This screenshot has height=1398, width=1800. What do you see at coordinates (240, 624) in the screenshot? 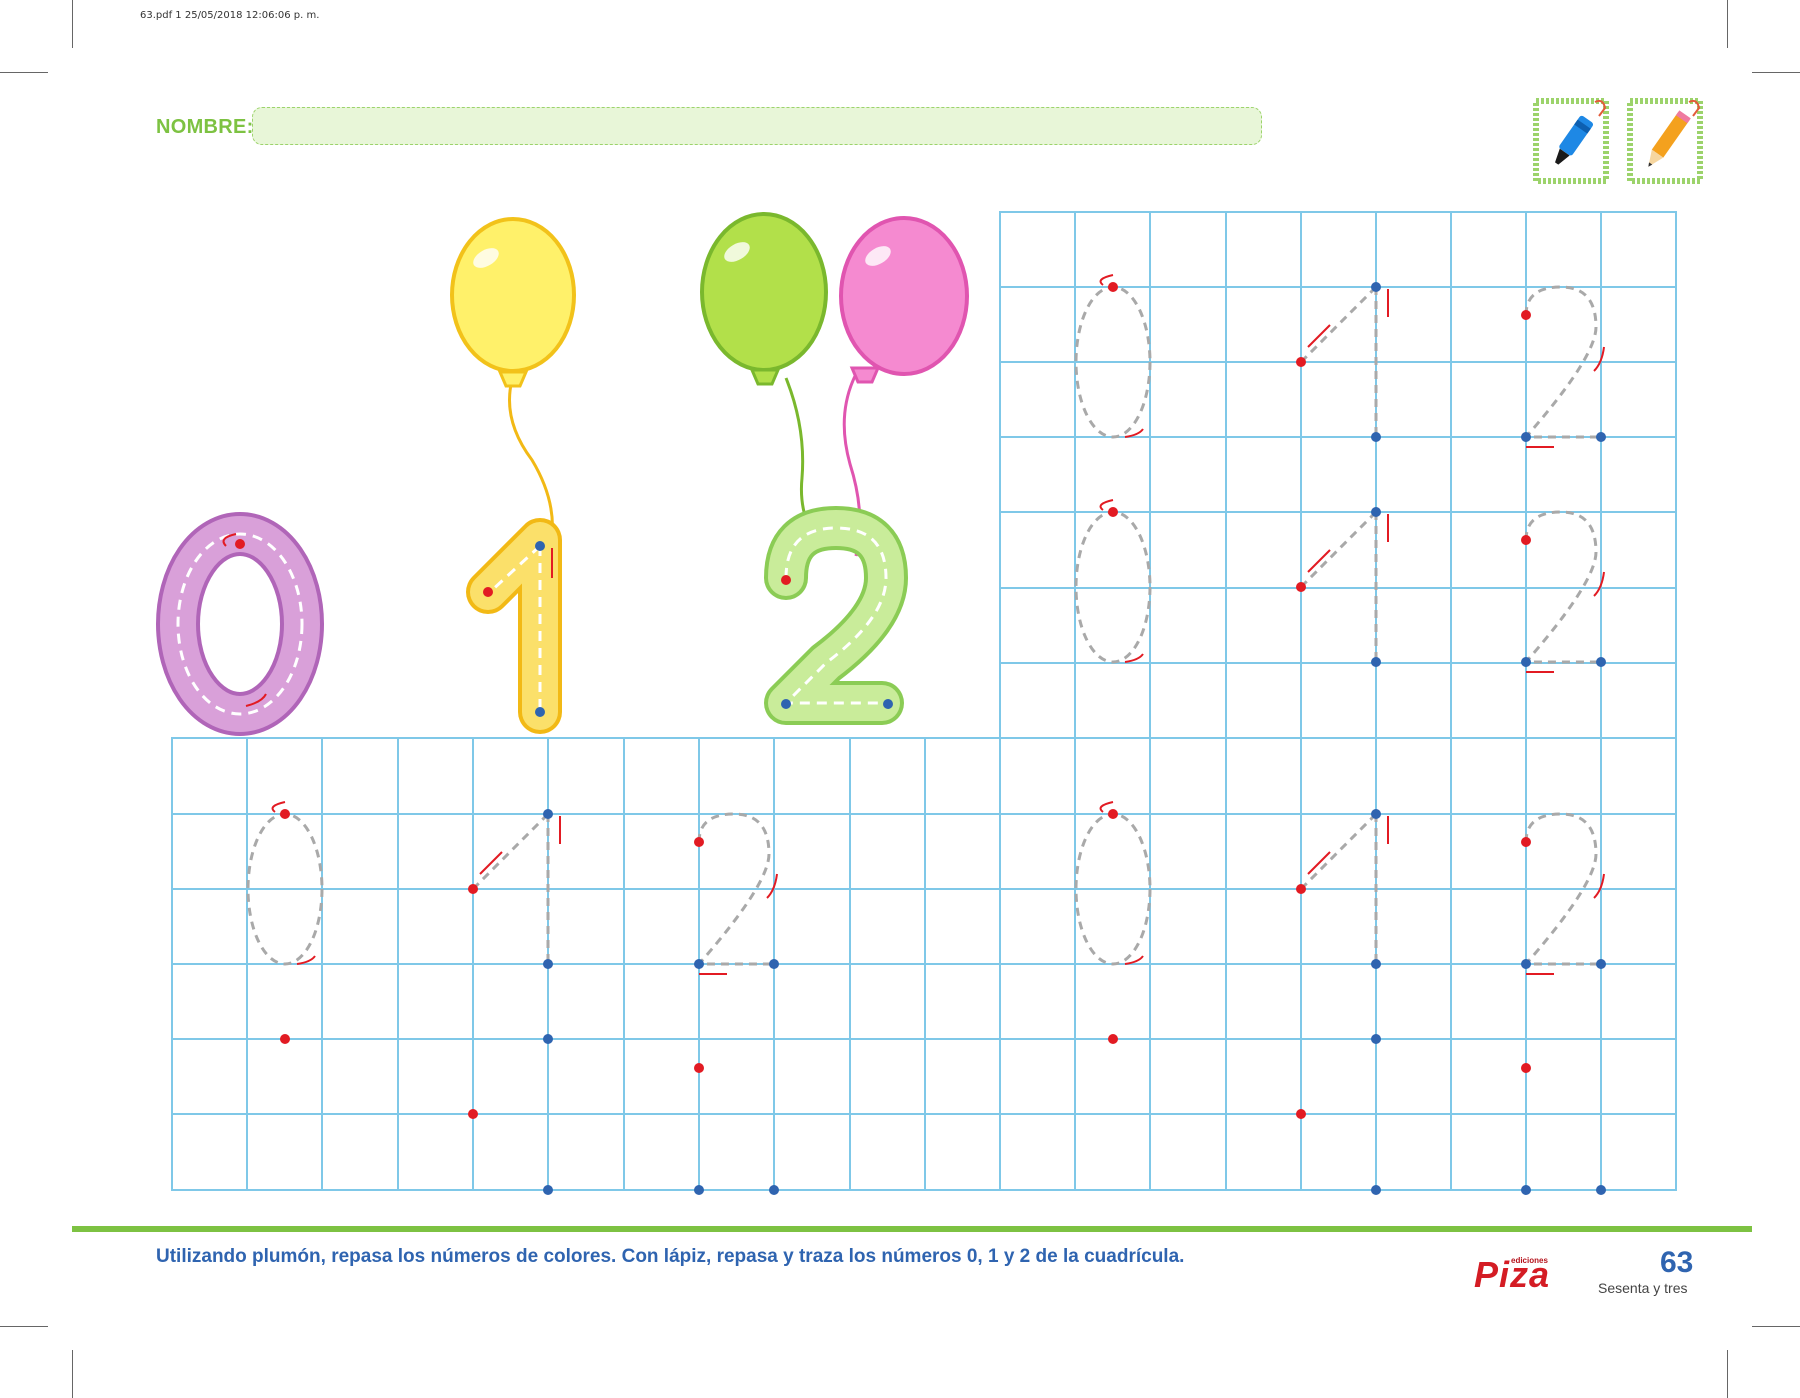
I see `big-number-zero` at bounding box center [240, 624].